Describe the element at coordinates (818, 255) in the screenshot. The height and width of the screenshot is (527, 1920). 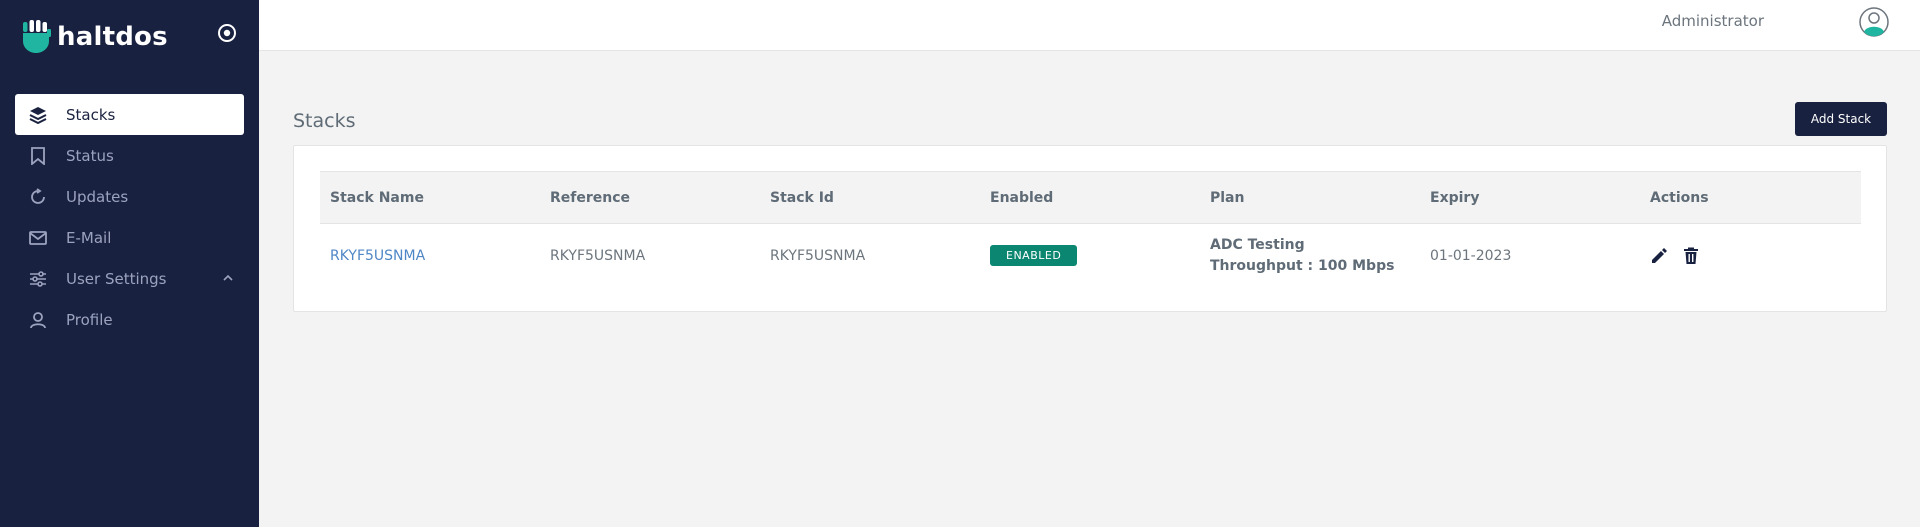
I see `cell-stack-id: RKYF5USNMA` at that location.